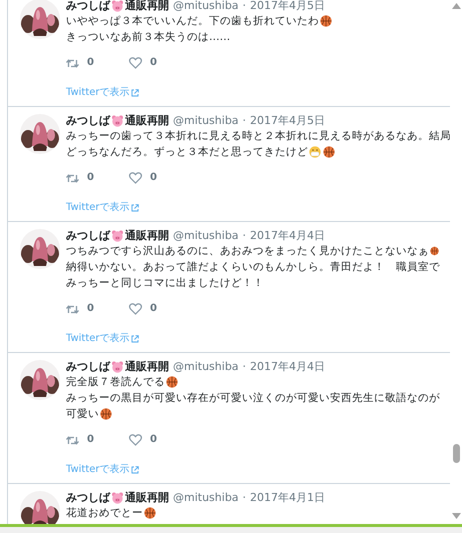 Image resolution: width=462 pixels, height=533 pixels. Describe the element at coordinates (82, 414) in the screenshot. I see `tweet-text: 可愛い` at that location.